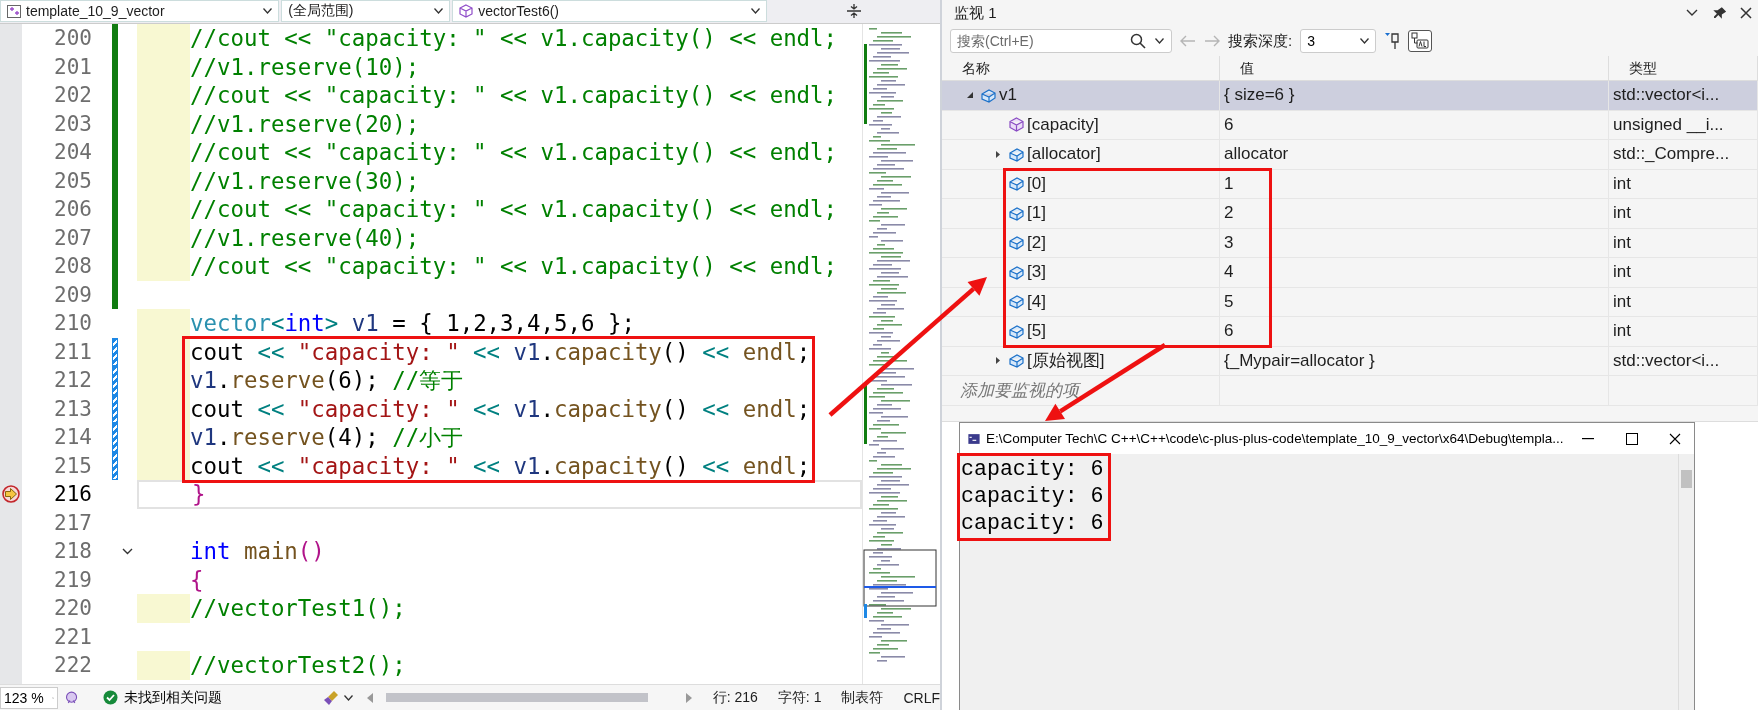 The image size is (1758, 710). I want to click on current-statement-icon, so click(11, 494).